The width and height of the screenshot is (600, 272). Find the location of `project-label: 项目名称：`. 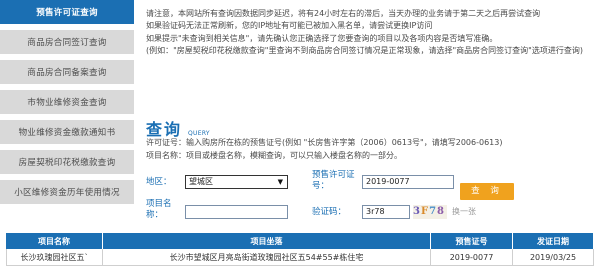

project-label: 项目名称： is located at coordinates (159, 209).